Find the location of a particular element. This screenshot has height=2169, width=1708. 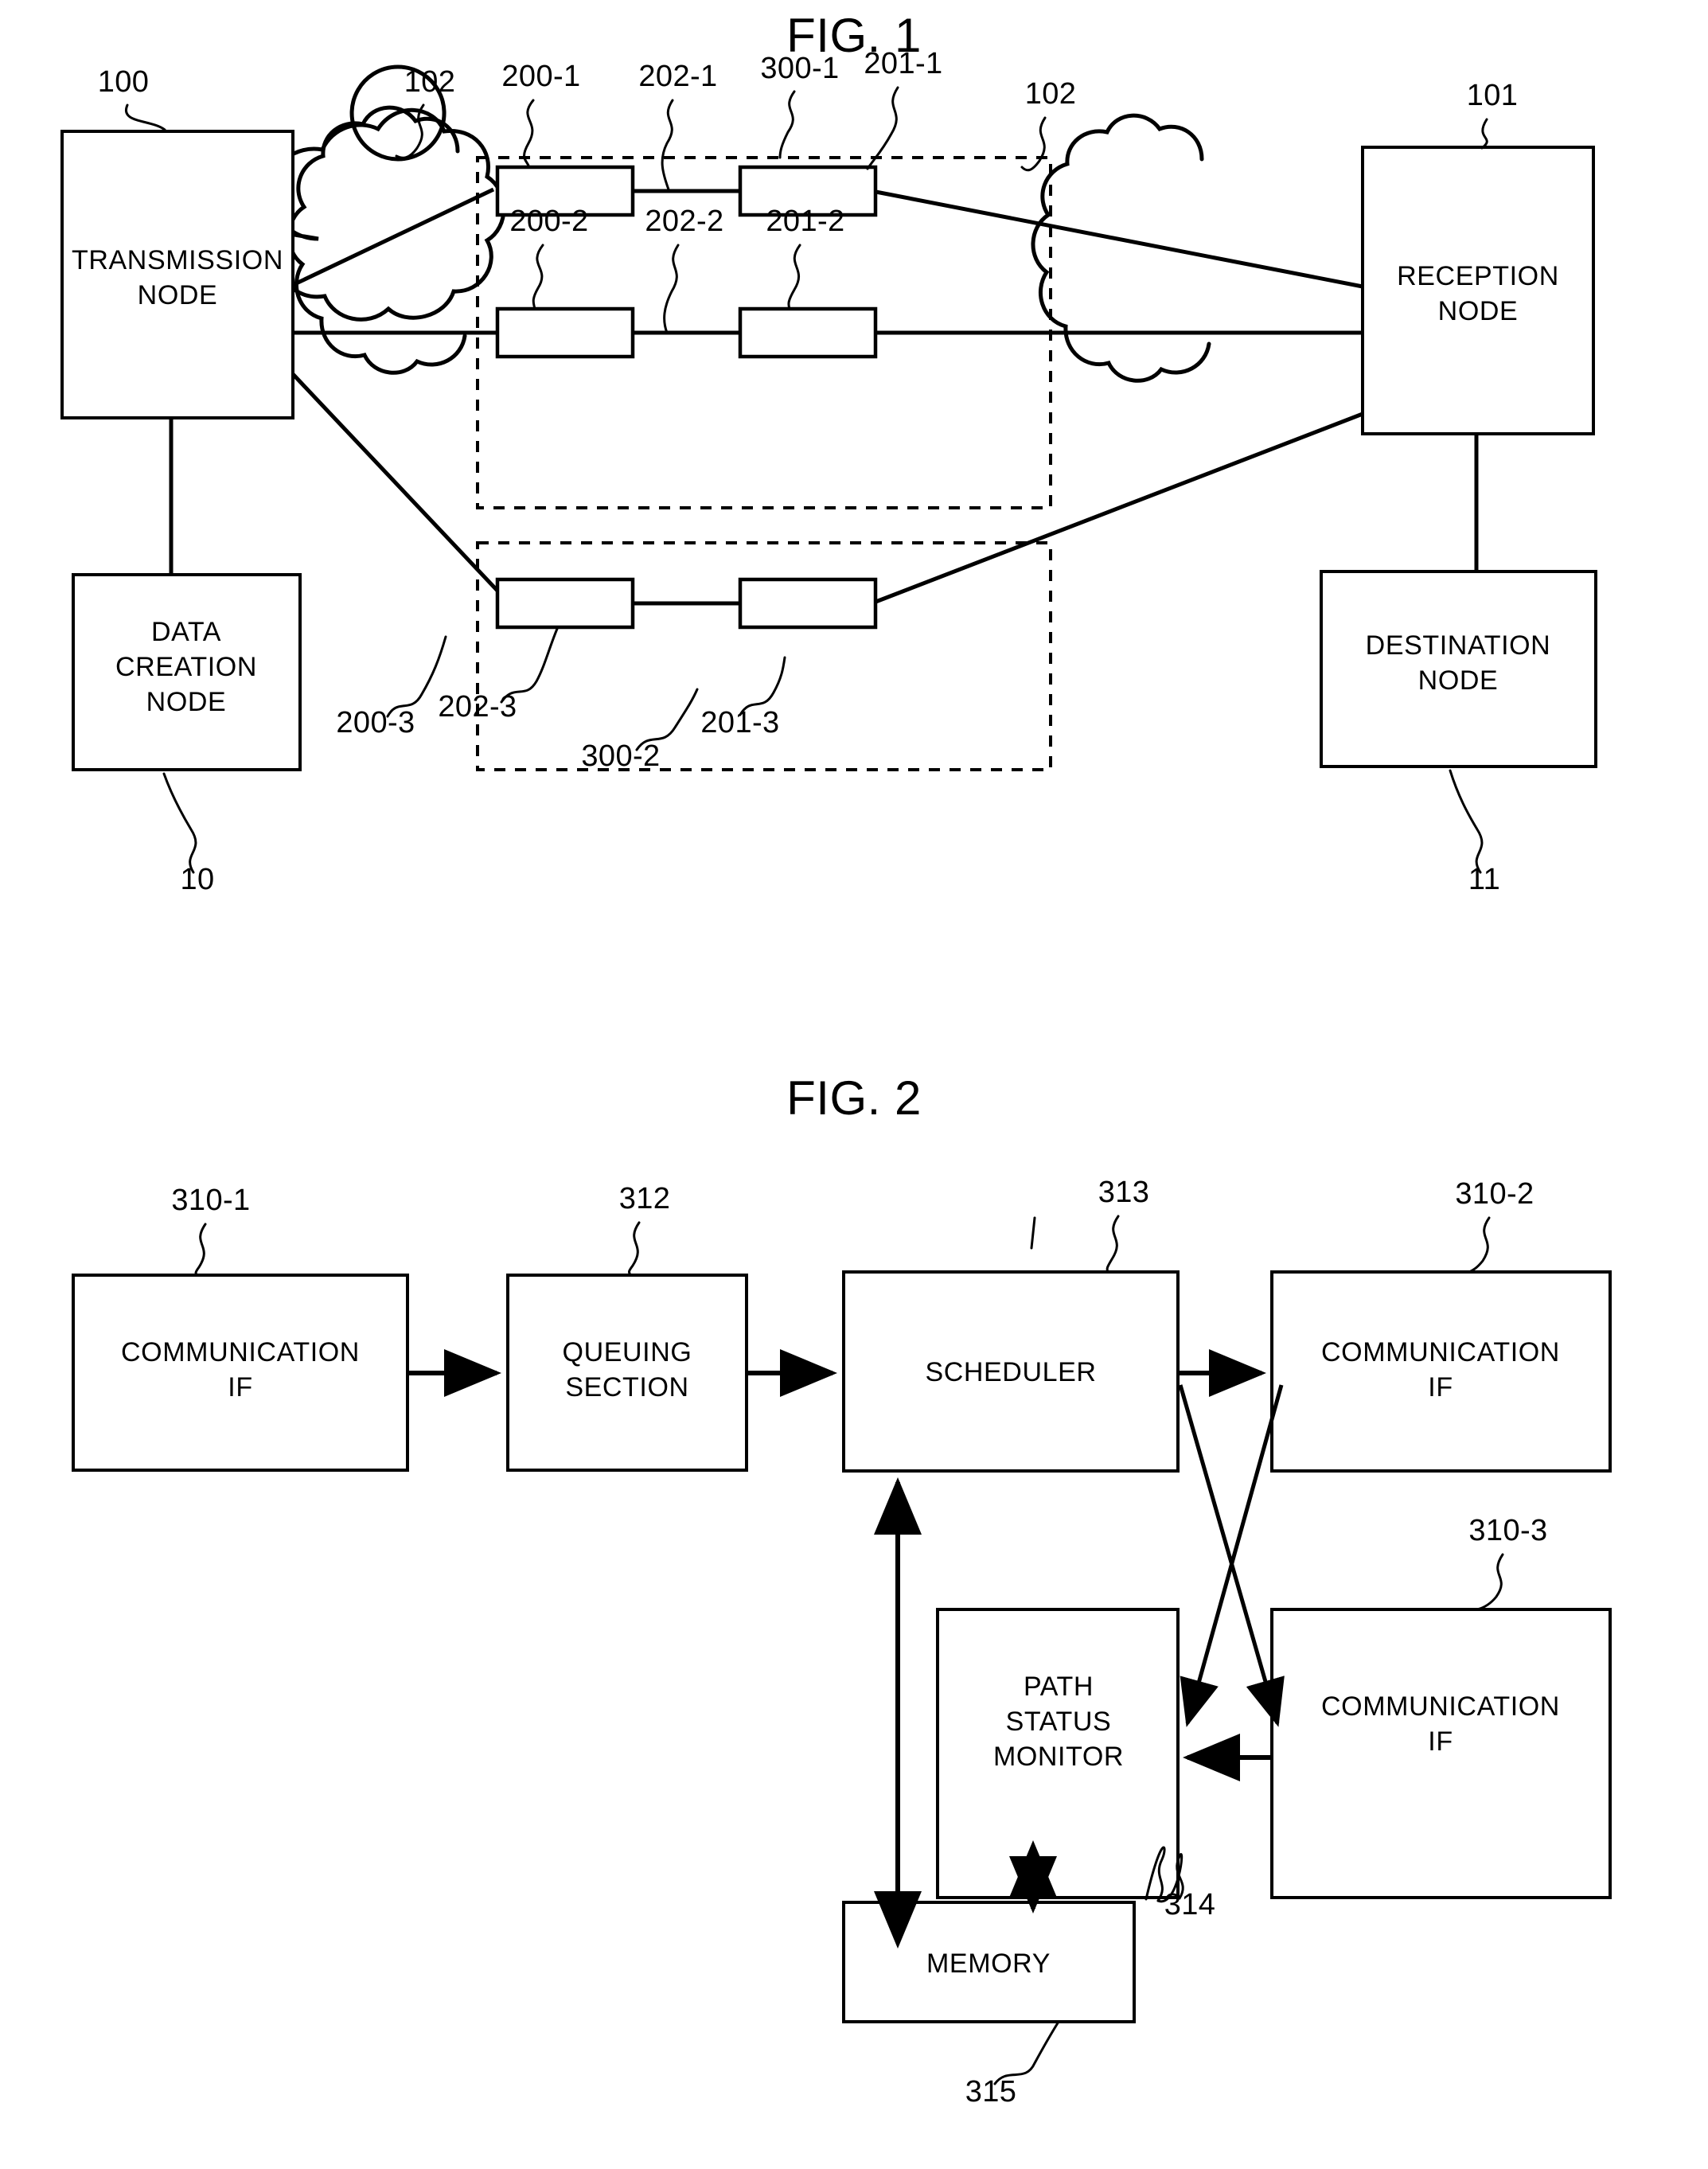

refnum-313: 313 is located at coordinates (1124, 1192).